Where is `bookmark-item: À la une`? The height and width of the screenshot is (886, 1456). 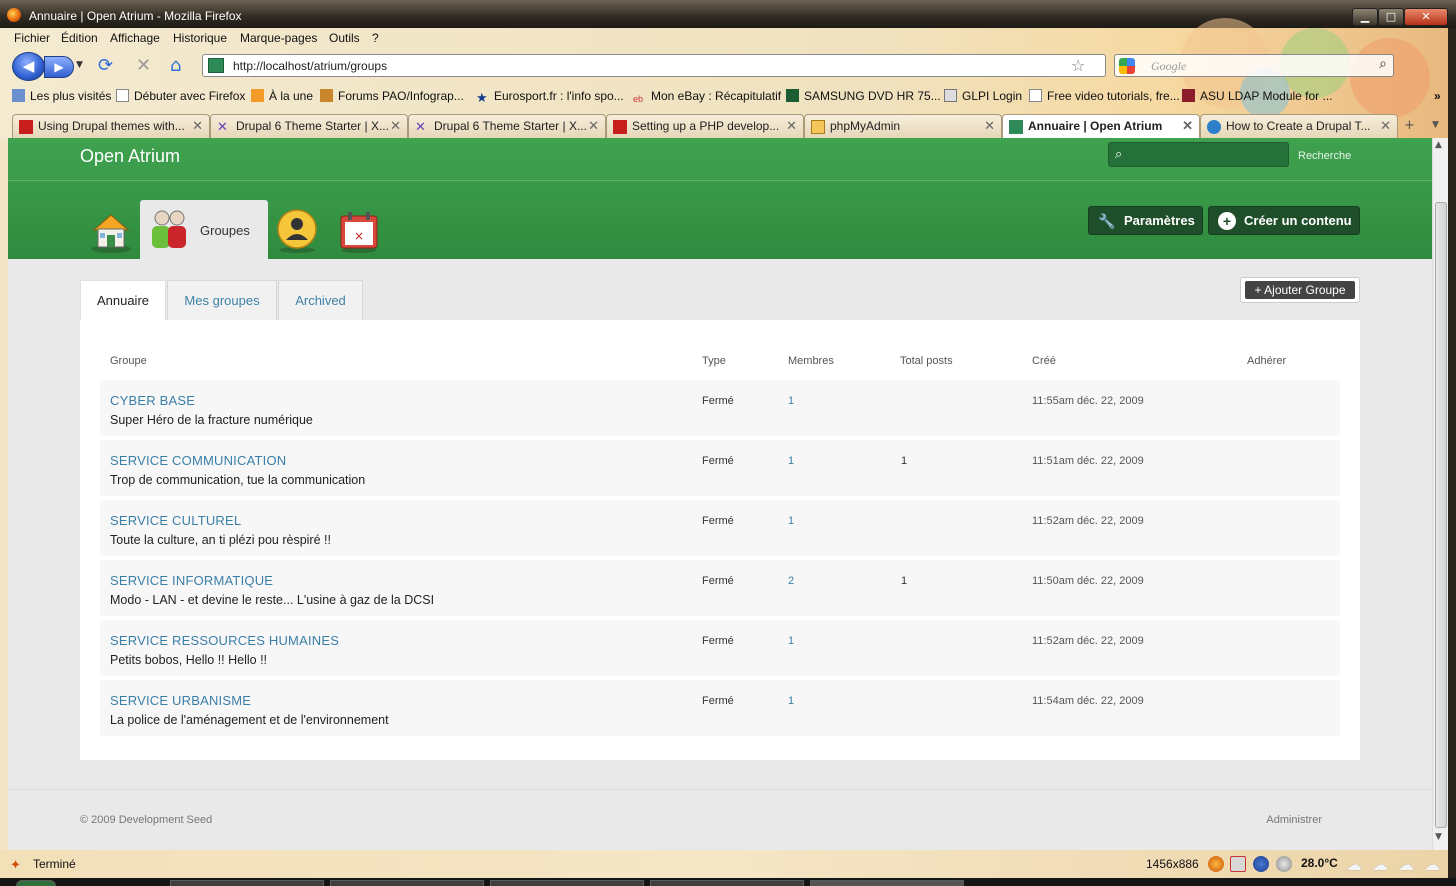 bookmark-item: À la une is located at coordinates (282, 96).